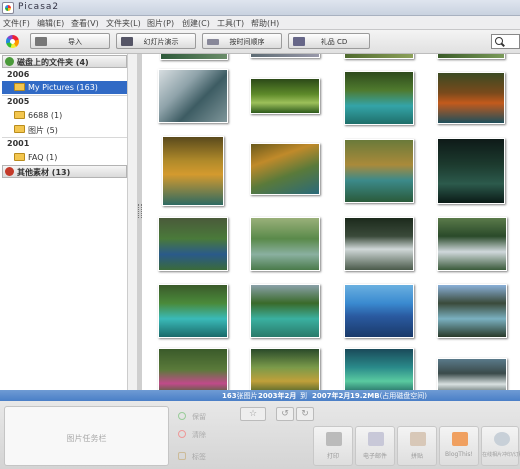  What do you see at coordinates (502, 439) in the screenshot?
I see `order-prints-icon` at bounding box center [502, 439].